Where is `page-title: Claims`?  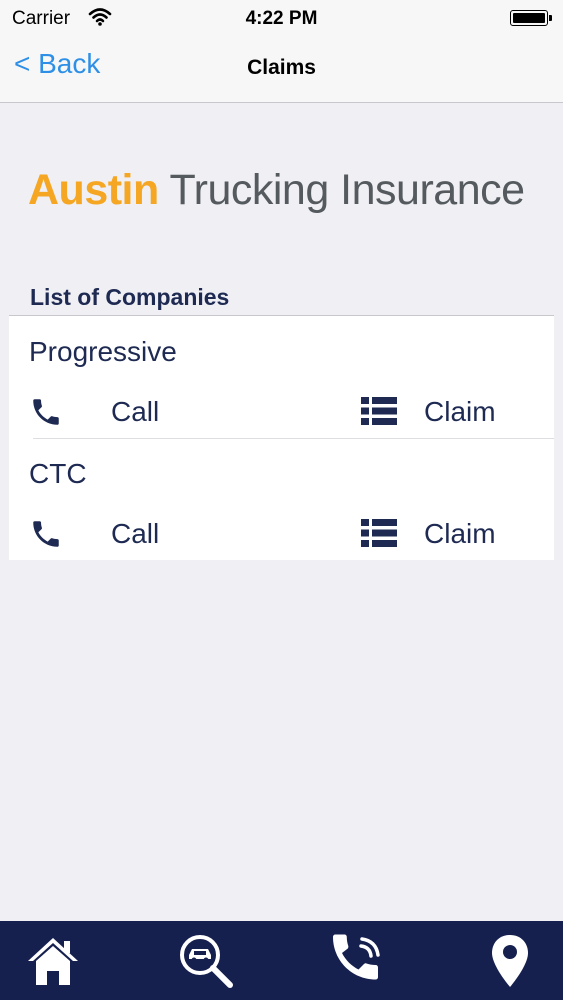 page-title: Claims is located at coordinates (281, 67).